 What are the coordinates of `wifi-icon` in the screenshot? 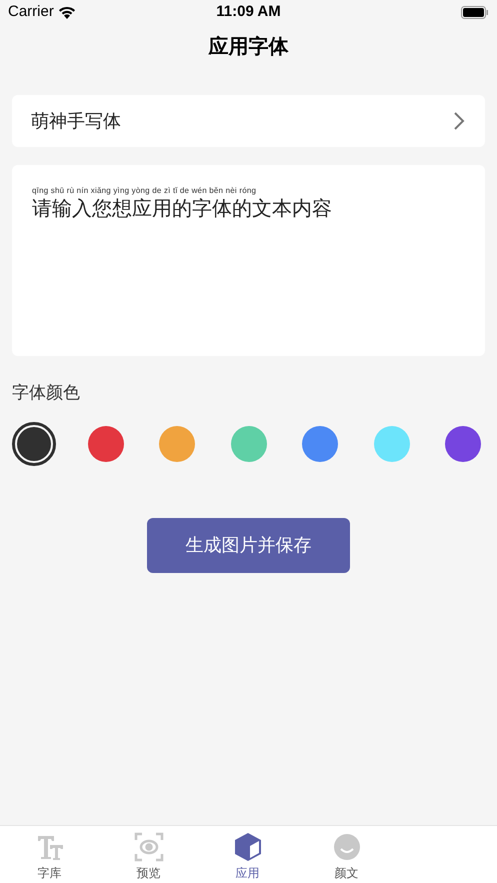 It's located at (67, 12).